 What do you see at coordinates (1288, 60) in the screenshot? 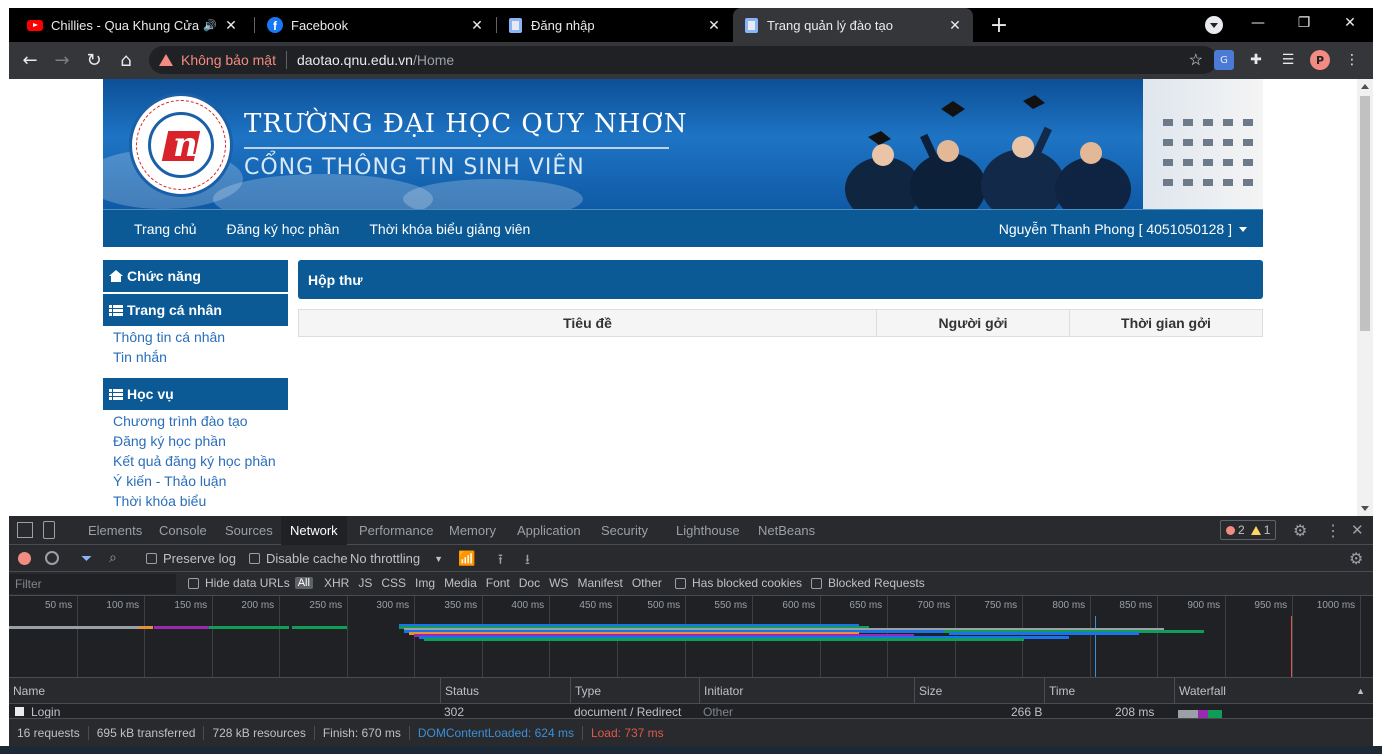
I see `media-control-icon: ☰` at bounding box center [1288, 60].